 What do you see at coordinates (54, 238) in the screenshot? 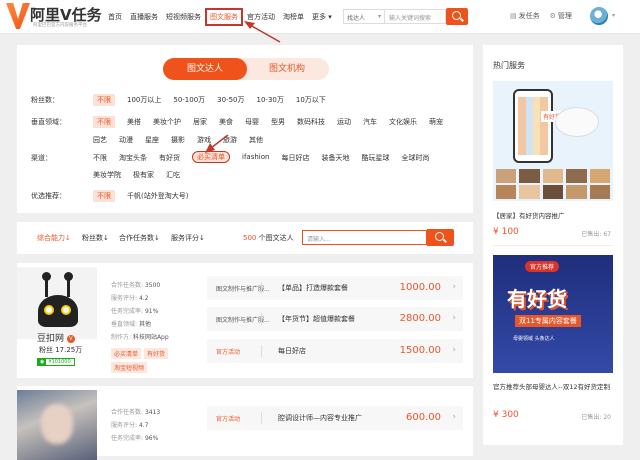
I see `sort-overall: 综合能力↓` at bounding box center [54, 238].